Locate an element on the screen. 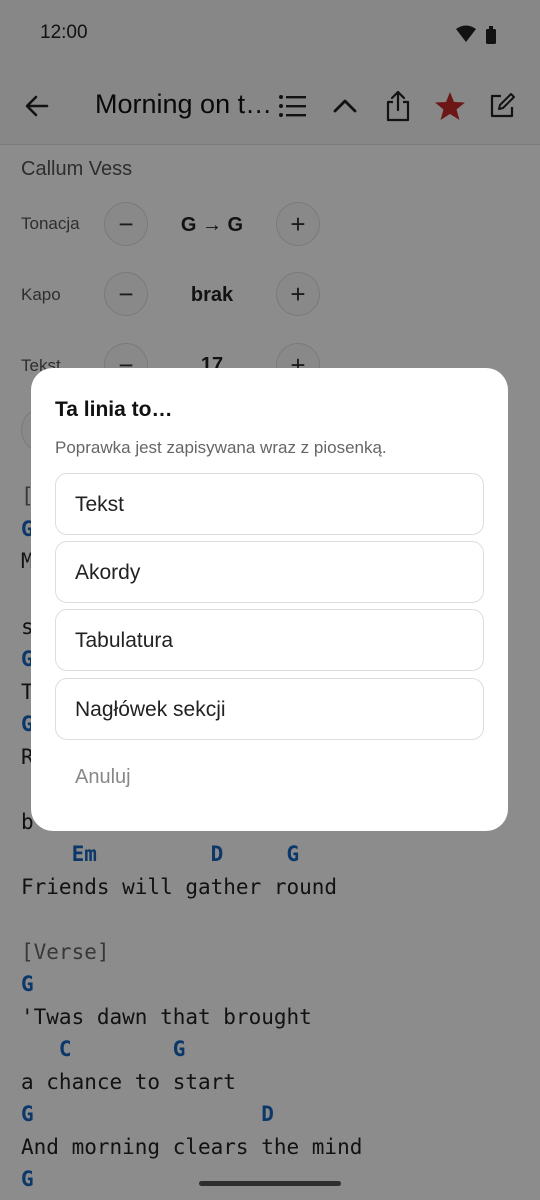  option-tablature: Tabulatura is located at coordinates (269, 640).